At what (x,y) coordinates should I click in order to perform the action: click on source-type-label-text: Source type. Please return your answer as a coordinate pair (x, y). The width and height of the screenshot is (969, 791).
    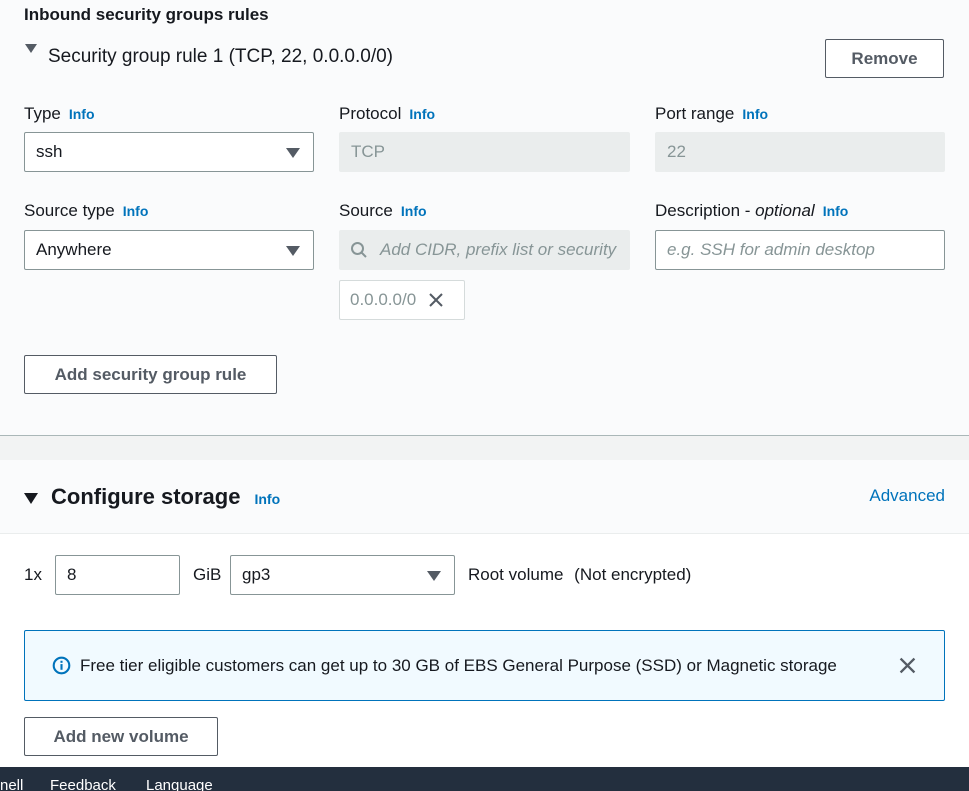
    Looking at the image, I should click on (69, 210).